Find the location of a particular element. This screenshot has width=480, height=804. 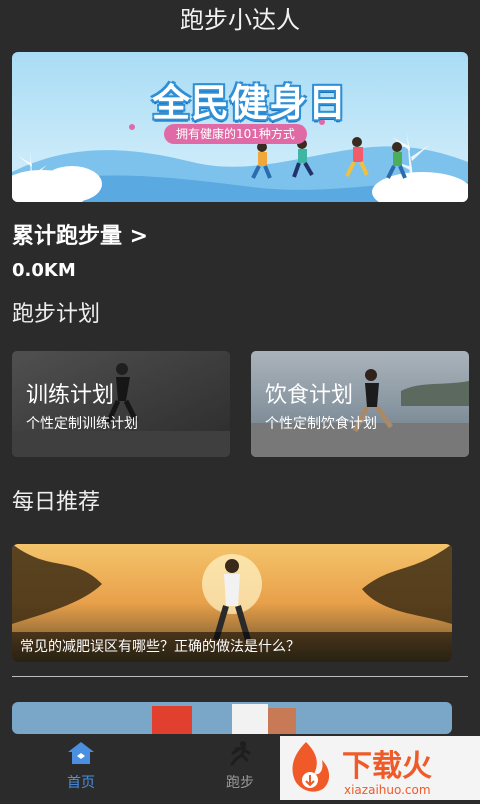

plan-card-diet: 饮食计划 个性定制饮食计划 is located at coordinates (360, 404).